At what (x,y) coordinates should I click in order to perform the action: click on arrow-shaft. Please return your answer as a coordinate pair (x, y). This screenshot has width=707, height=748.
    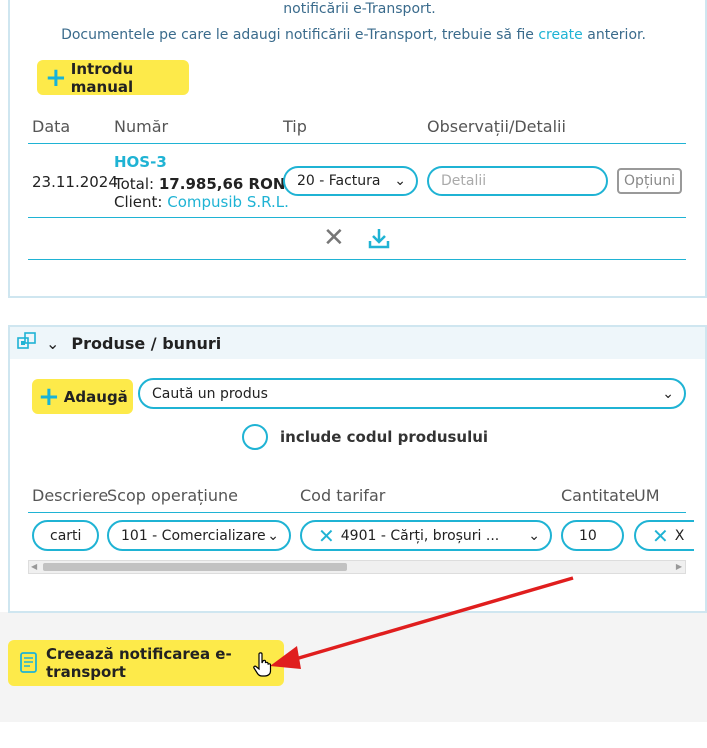
    Looking at the image, I should click on (432, 619).